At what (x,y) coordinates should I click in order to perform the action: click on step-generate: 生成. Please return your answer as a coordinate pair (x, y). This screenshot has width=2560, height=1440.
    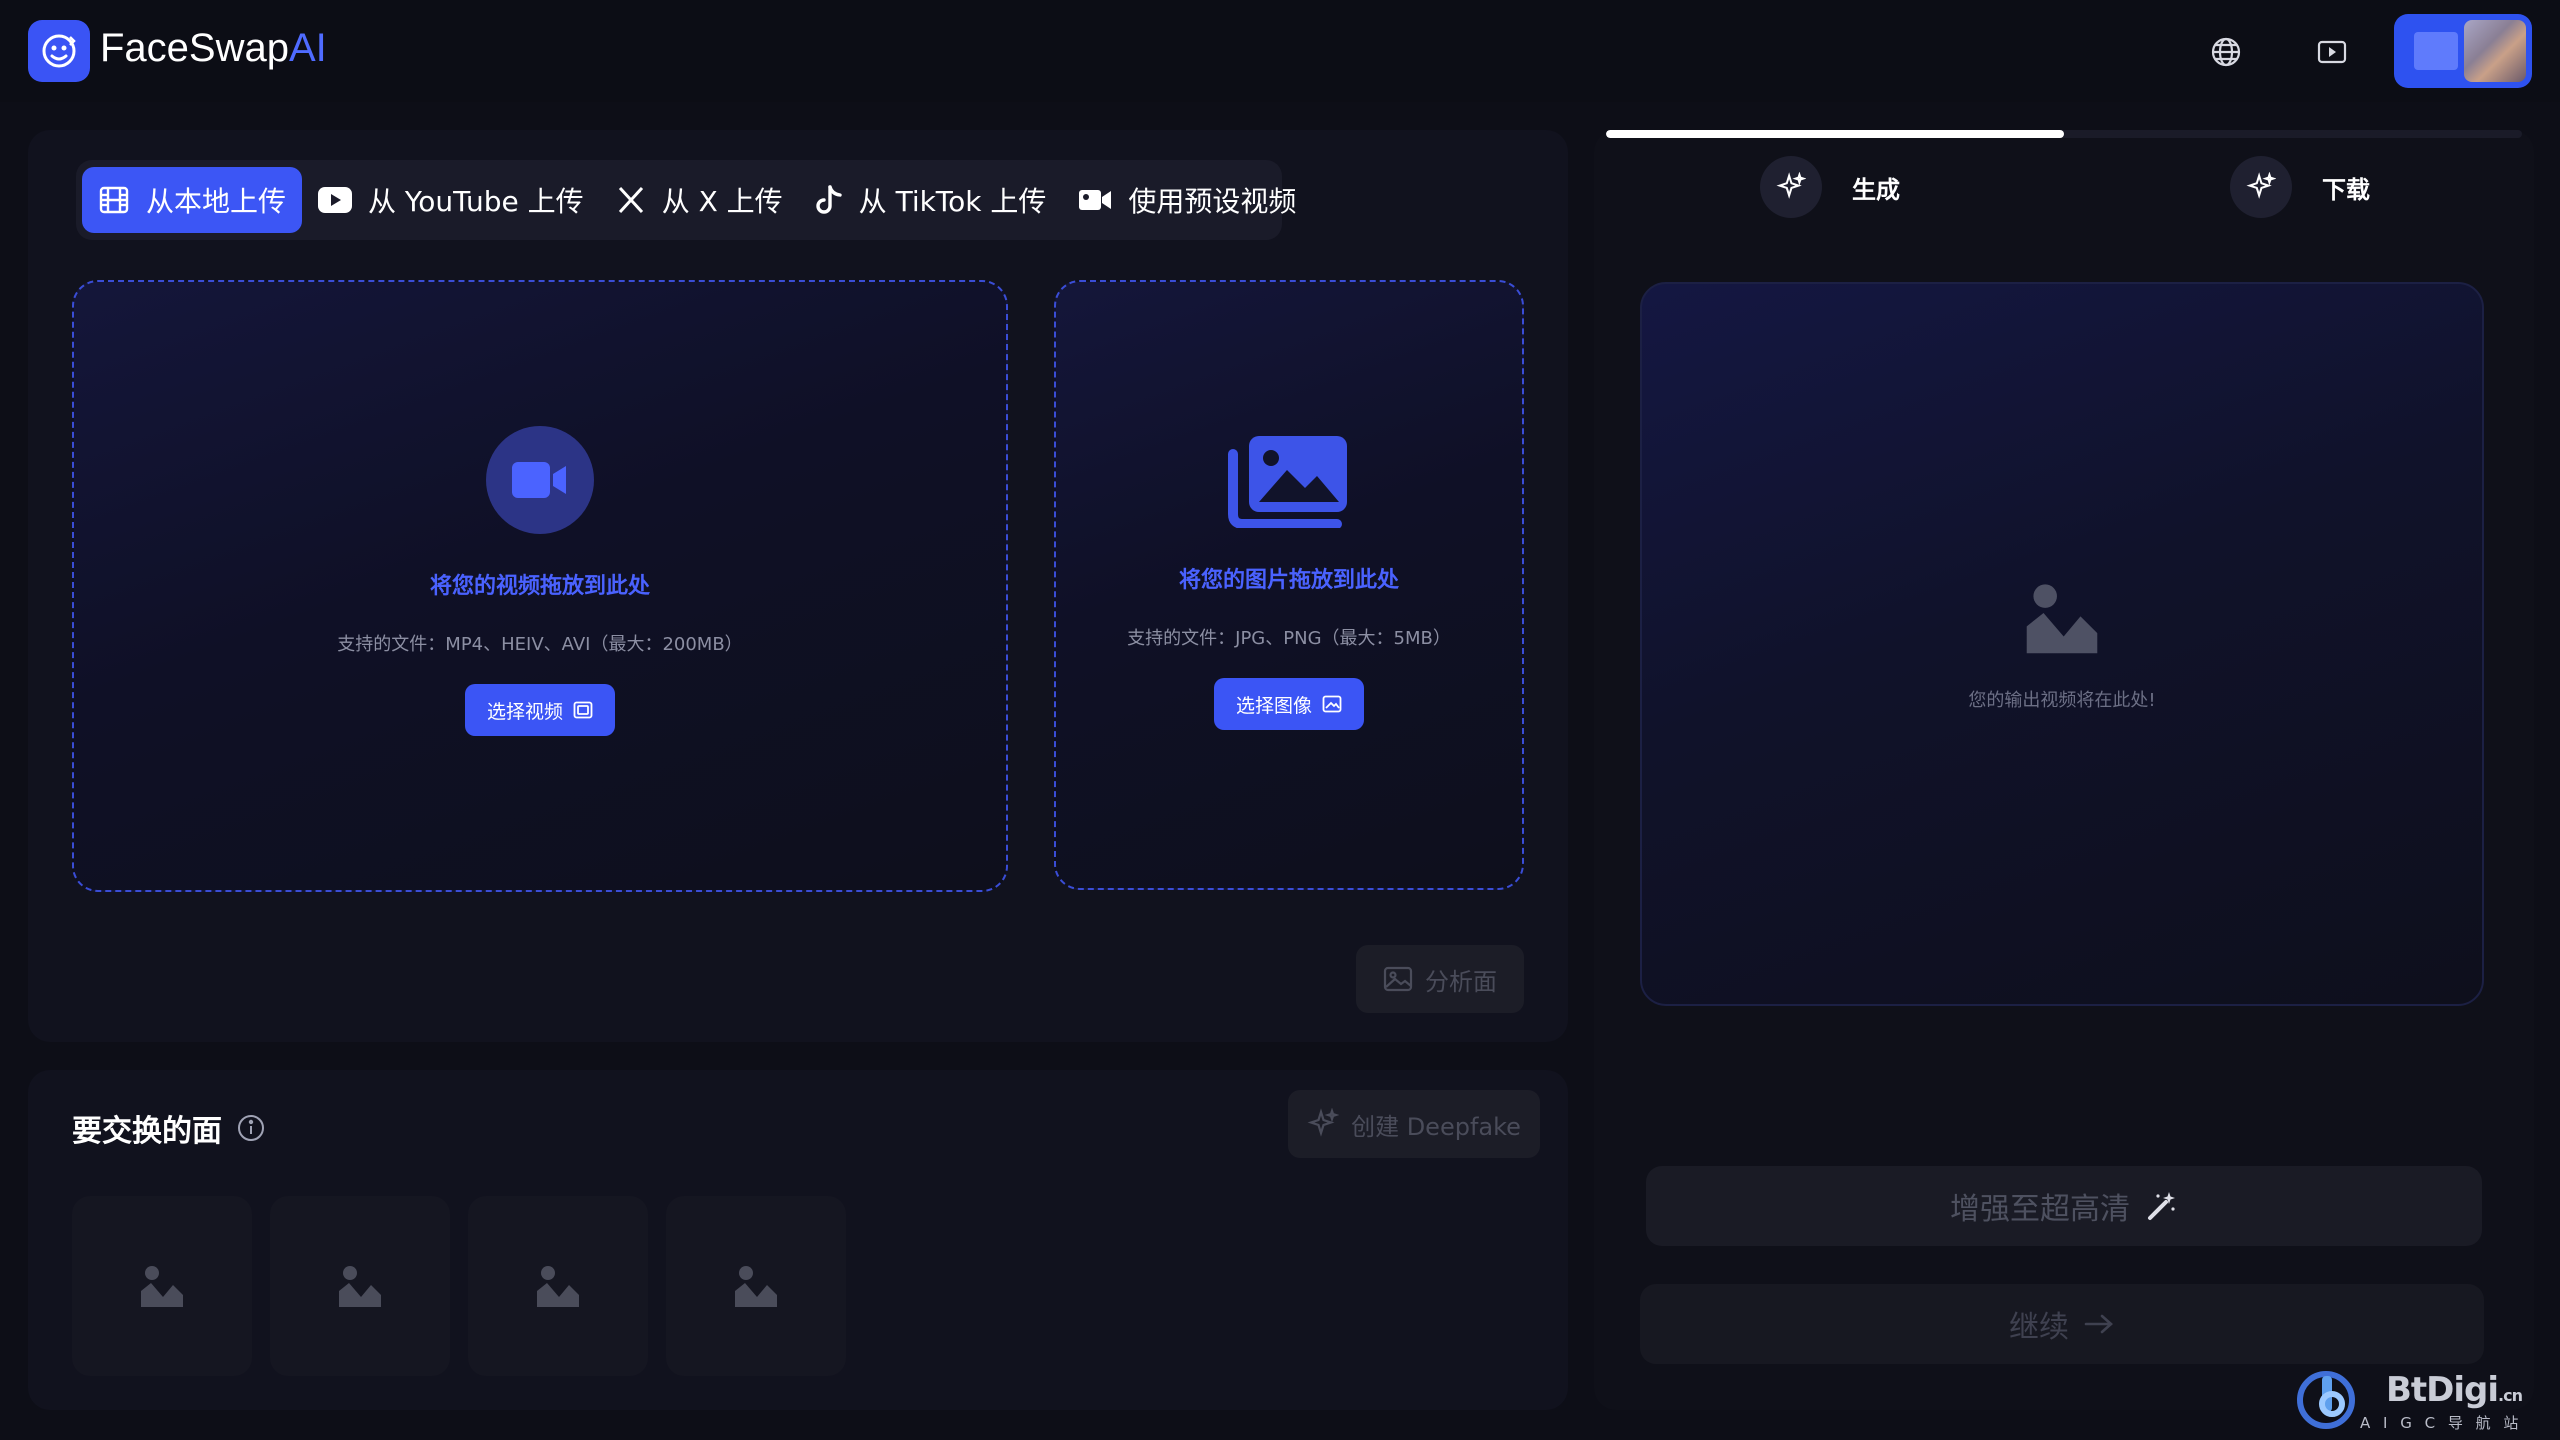
    Looking at the image, I should click on (1830, 187).